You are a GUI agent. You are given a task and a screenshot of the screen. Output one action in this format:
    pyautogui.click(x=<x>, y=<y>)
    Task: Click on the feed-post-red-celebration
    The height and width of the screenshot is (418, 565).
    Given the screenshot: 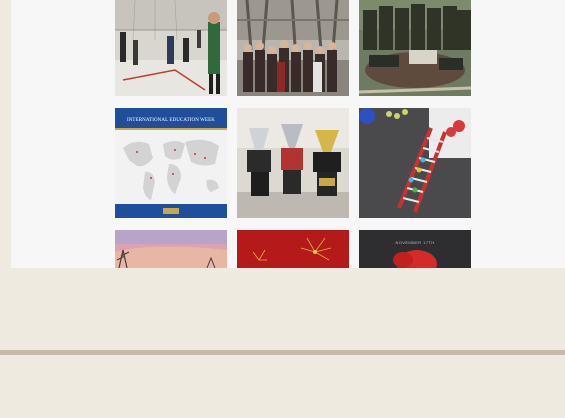 What is the action you would take?
    pyautogui.click(x=293, y=249)
    